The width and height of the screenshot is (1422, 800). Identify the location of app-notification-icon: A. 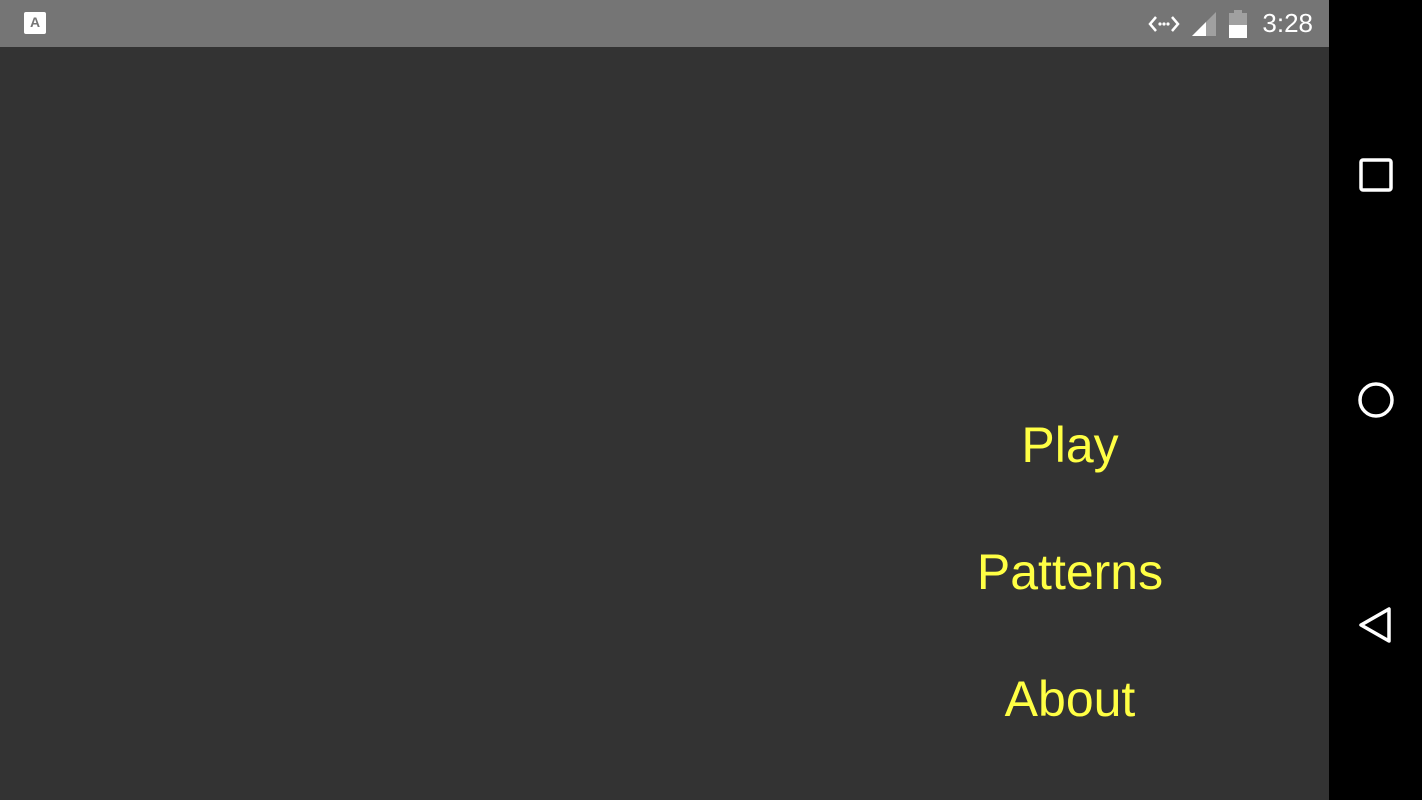
(35, 23).